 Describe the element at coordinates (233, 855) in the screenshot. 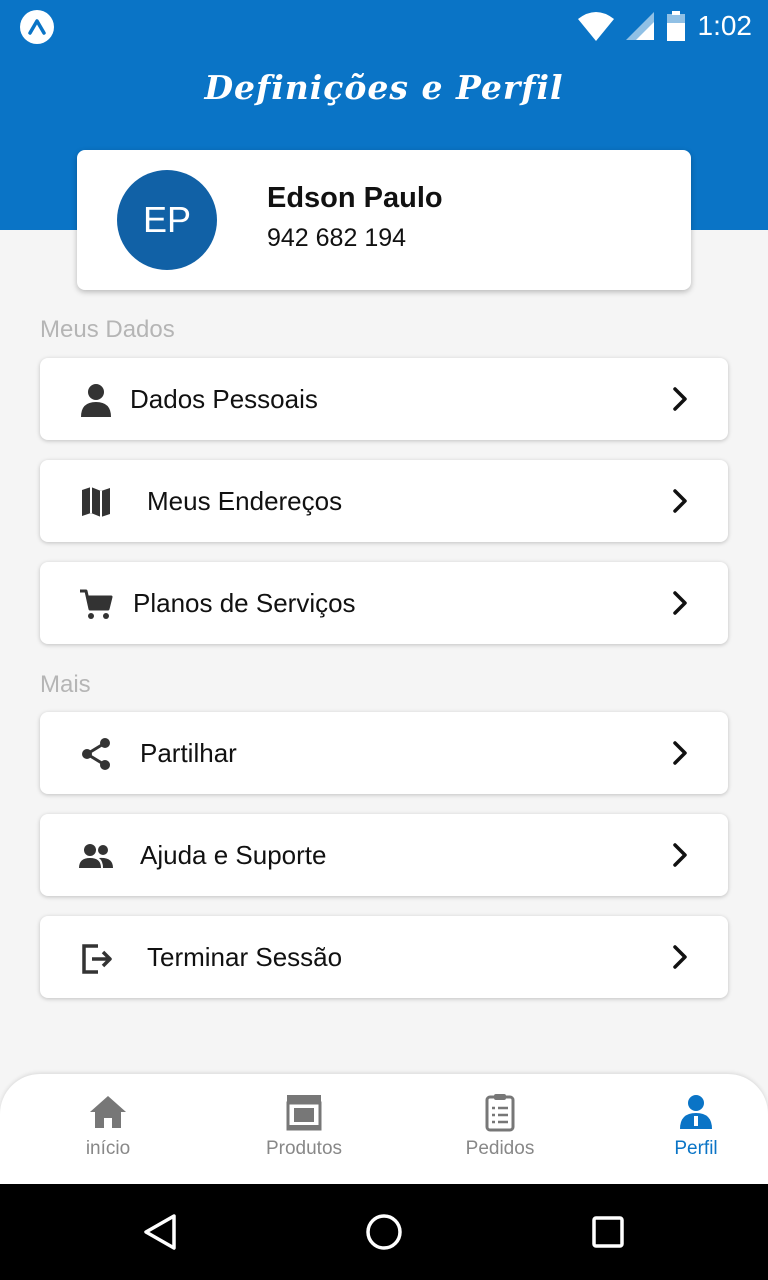

I see `menu-label: Ajuda e Suporte` at that location.